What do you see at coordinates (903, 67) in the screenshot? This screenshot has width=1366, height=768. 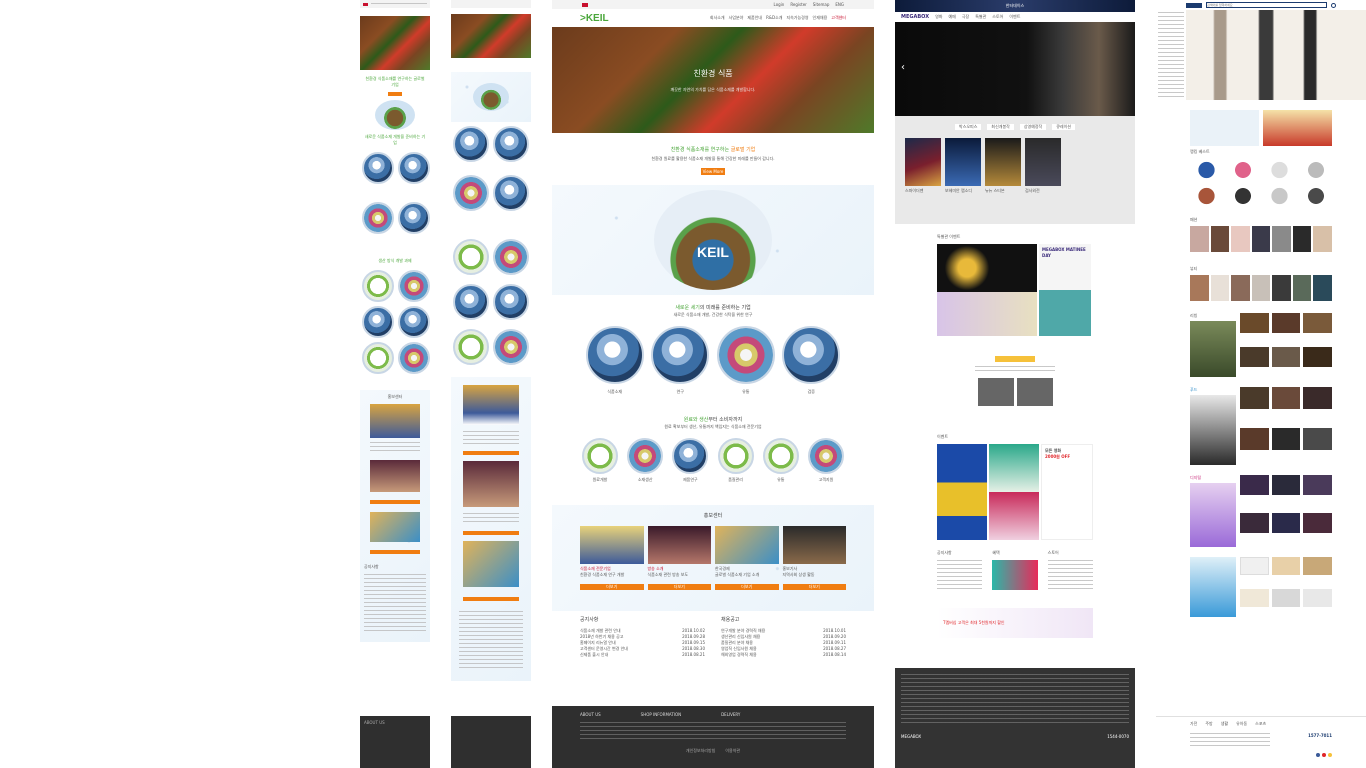 I see `chevron-left-icon: ‹` at bounding box center [903, 67].